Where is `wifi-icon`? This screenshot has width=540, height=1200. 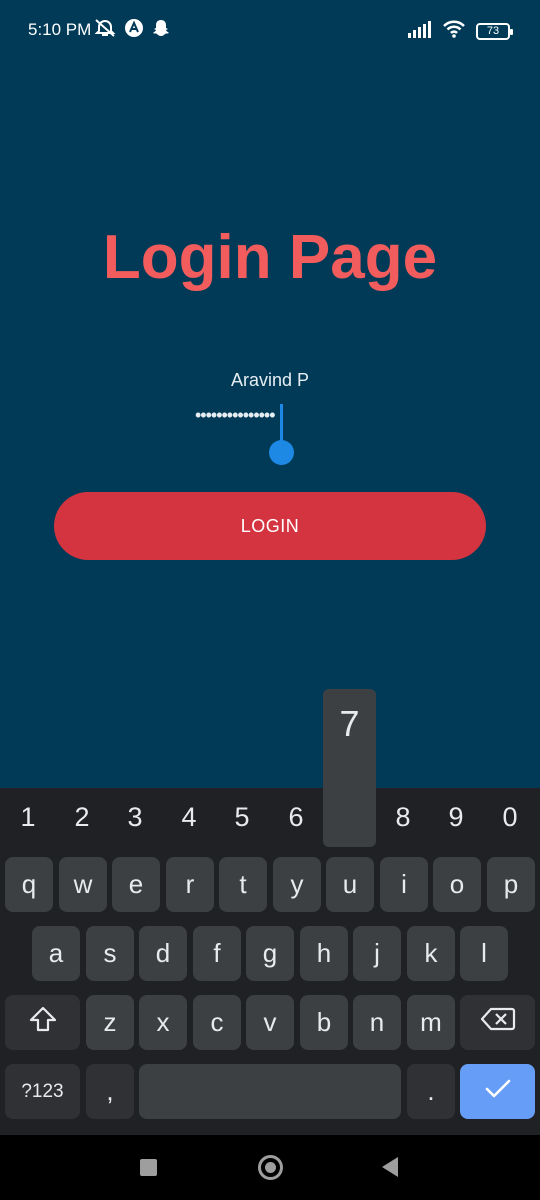
wifi-icon is located at coordinates (454, 31).